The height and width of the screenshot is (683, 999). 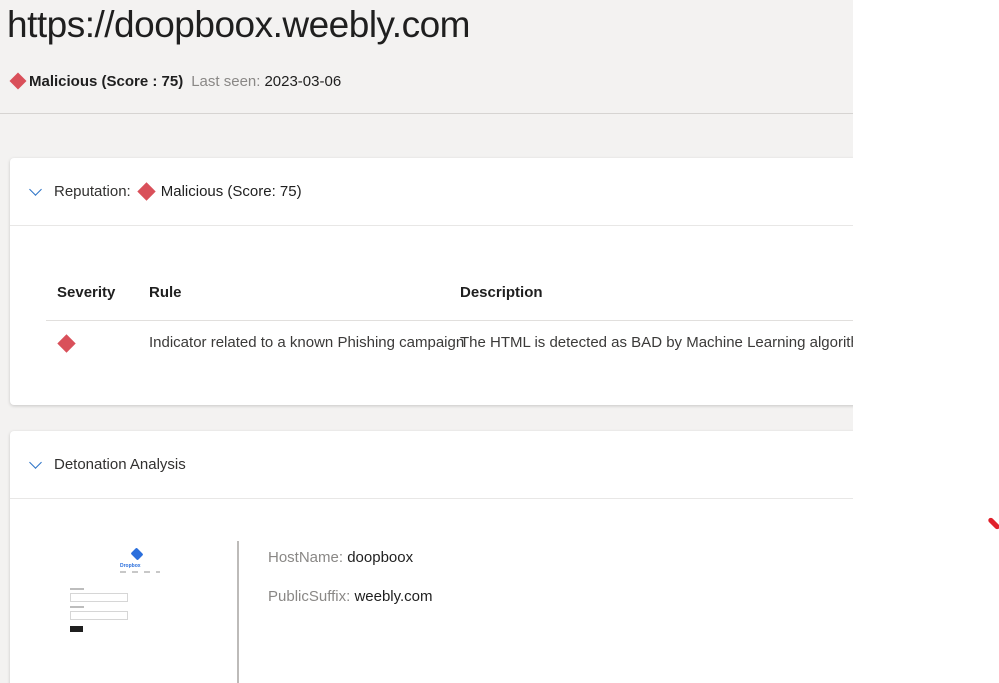 I want to click on thumbnail-password-field, so click(x=99, y=615).